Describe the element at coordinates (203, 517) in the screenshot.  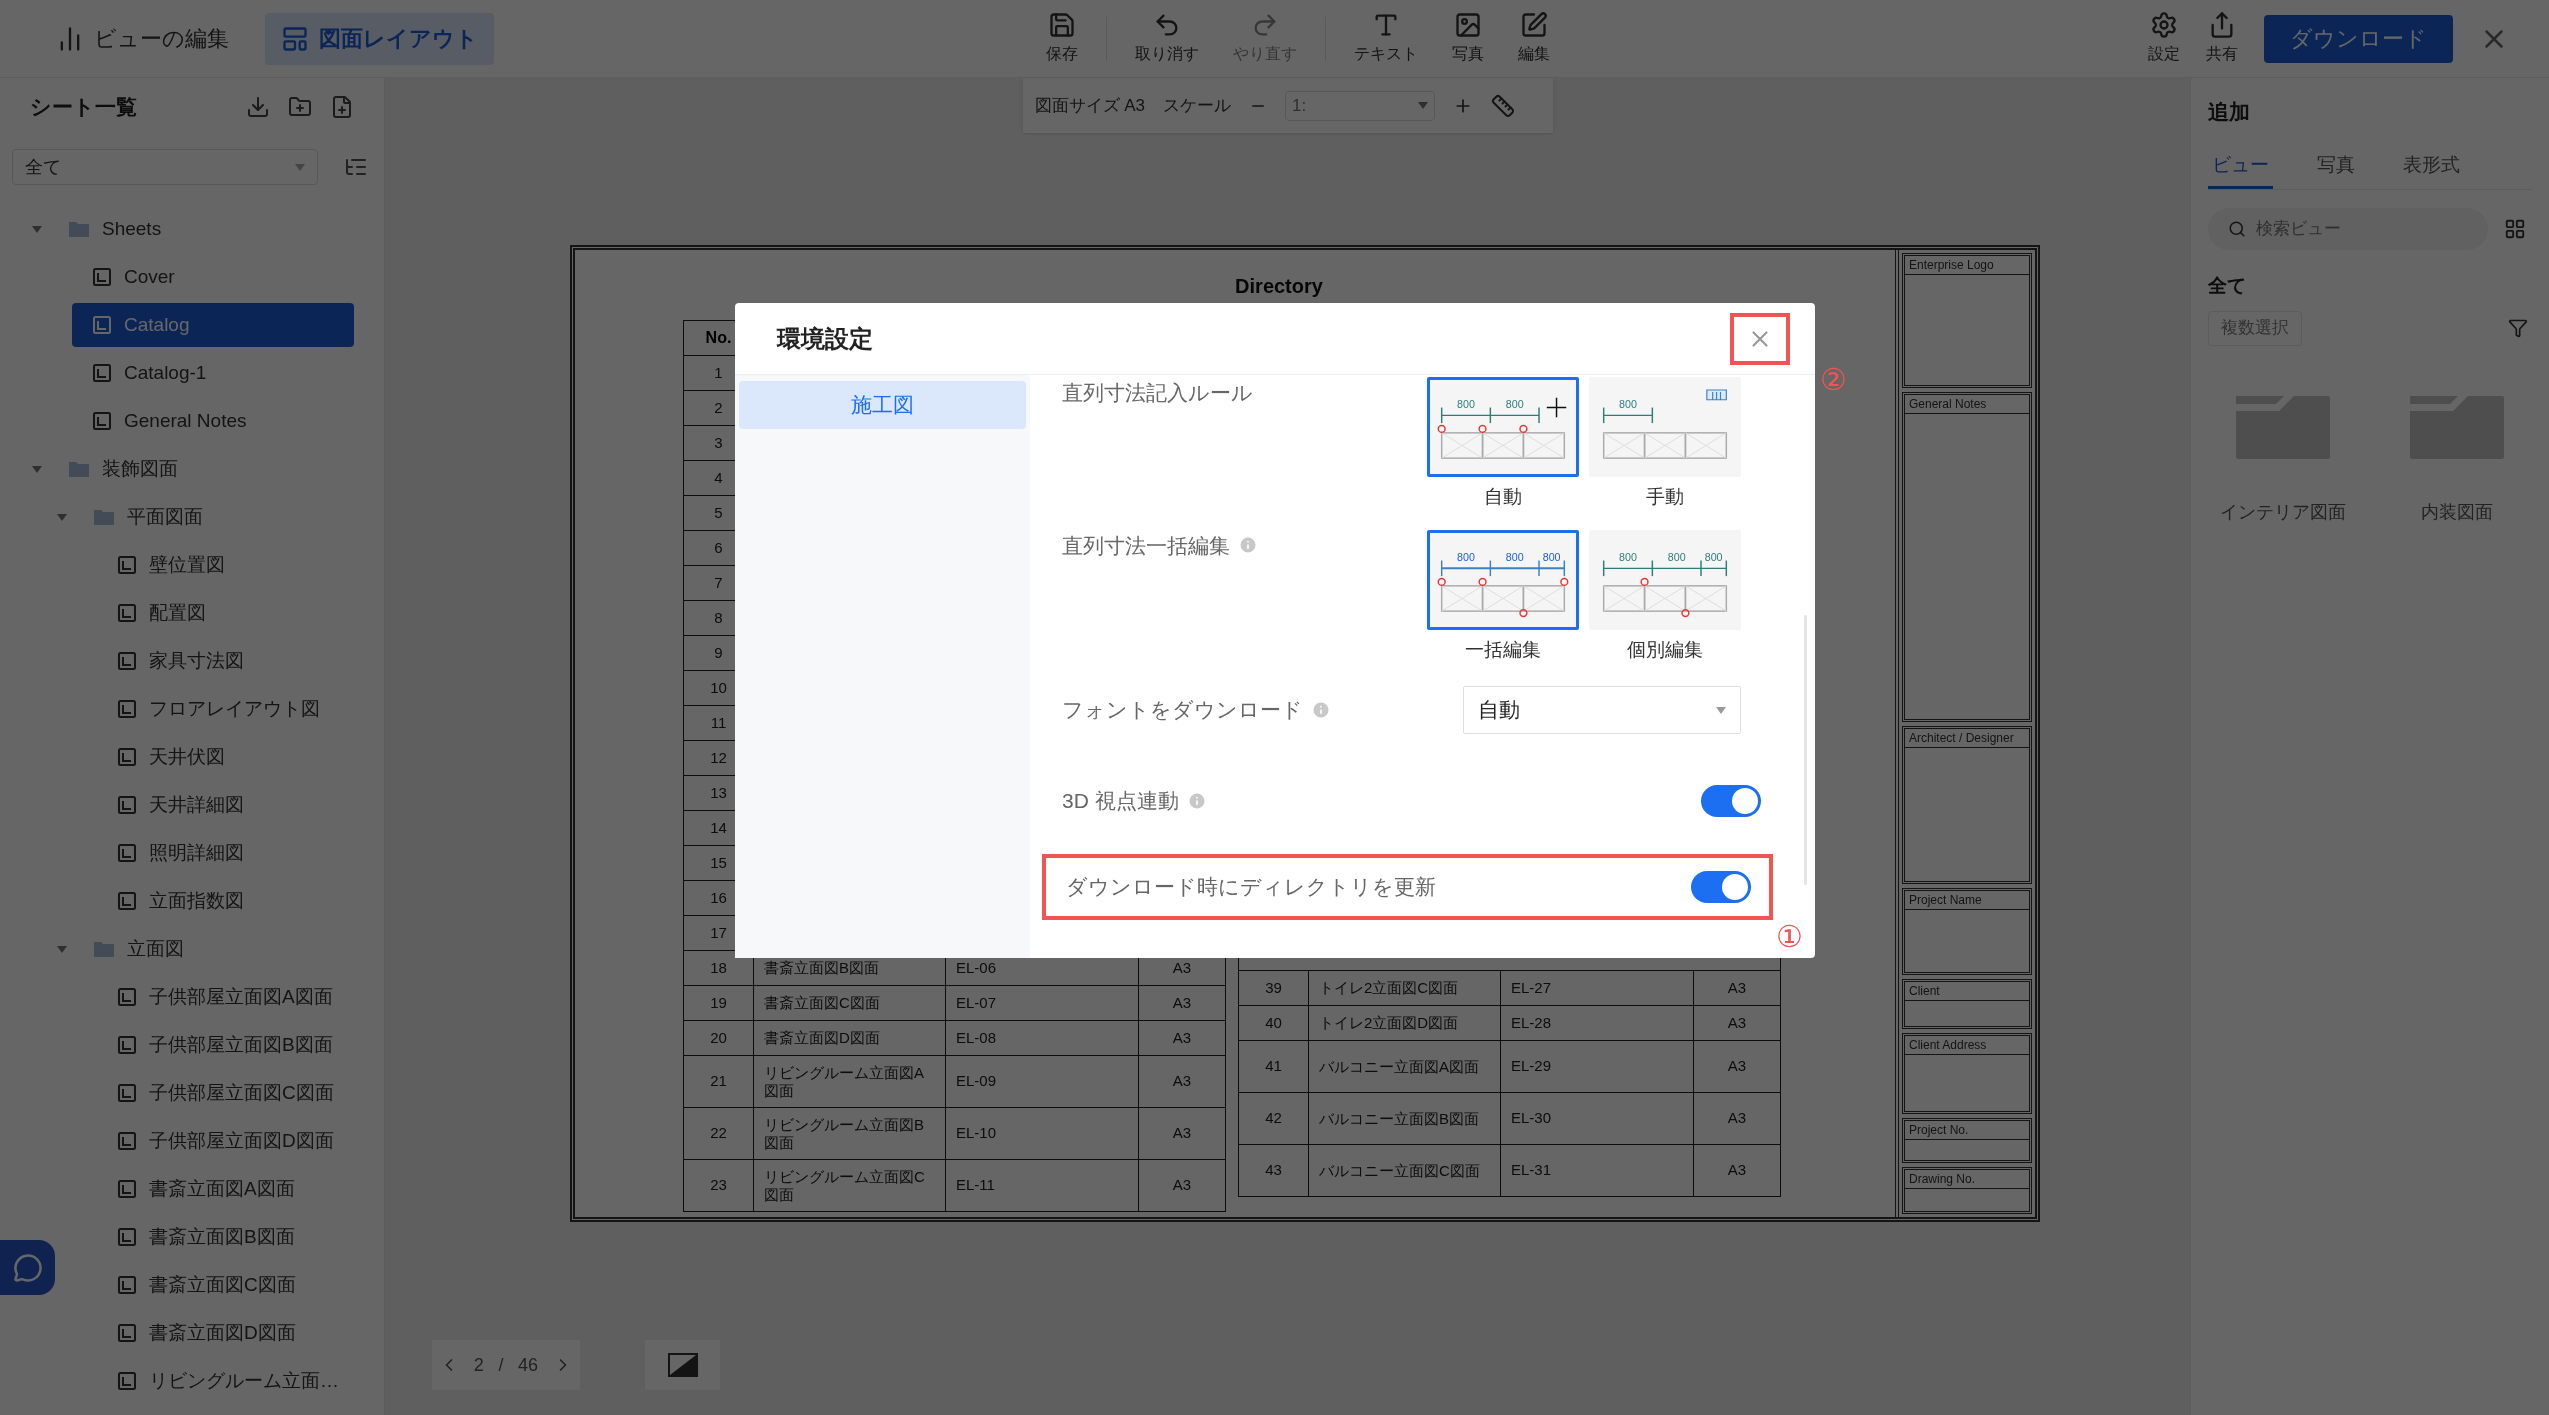
I see `folder-item: 平面図面` at that location.